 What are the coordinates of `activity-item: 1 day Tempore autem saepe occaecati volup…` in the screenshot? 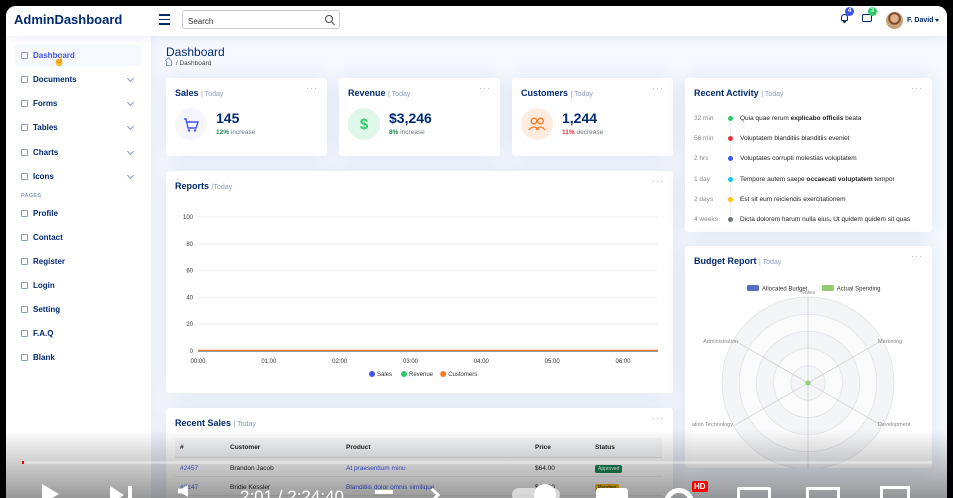 It's located at (814, 186).